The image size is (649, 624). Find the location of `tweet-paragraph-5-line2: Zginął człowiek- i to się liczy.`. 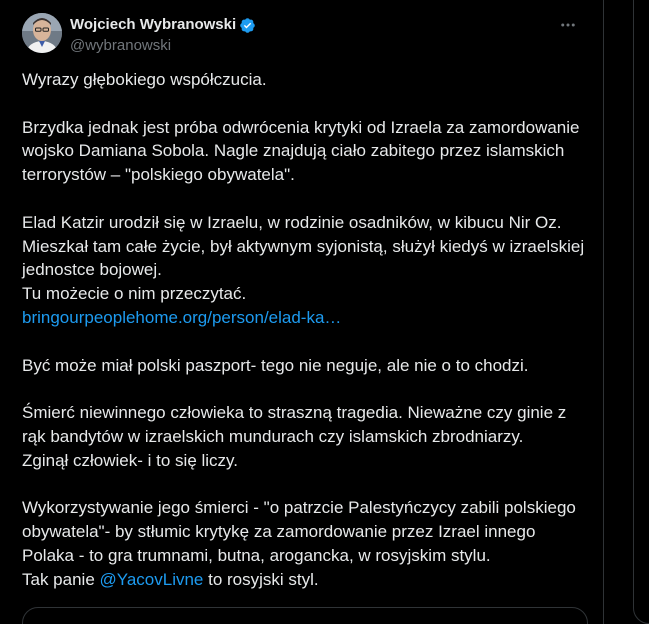

tweet-paragraph-5-line2: Zginął człowiek- i to się liczy. is located at coordinates (130, 460).